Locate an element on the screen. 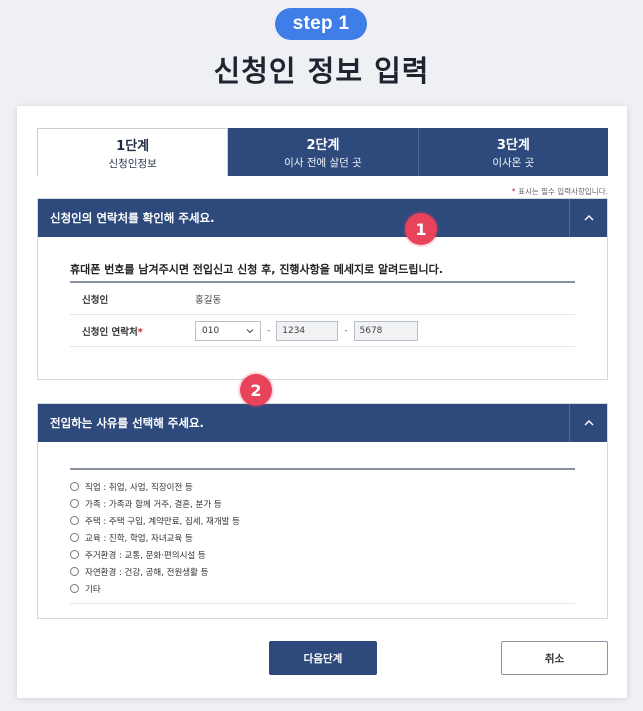  contact-table: 신청인 홍길동 신청인 연락처* 010 - 1234 - 5678 is located at coordinates (322, 314).